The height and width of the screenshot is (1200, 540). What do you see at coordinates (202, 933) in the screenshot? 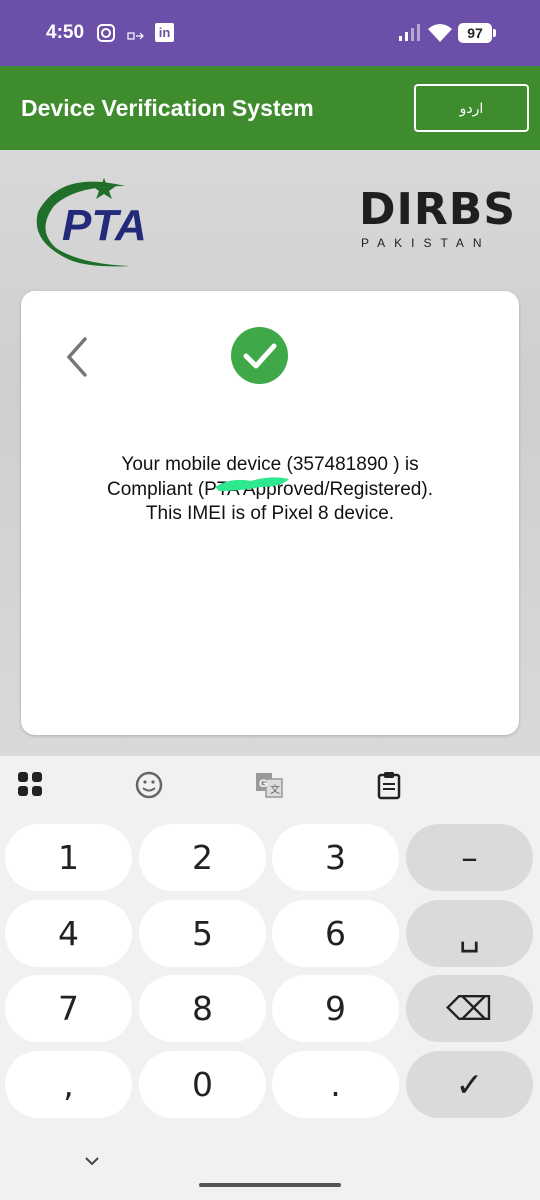
I see `key-5: 5` at bounding box center [202, 933].